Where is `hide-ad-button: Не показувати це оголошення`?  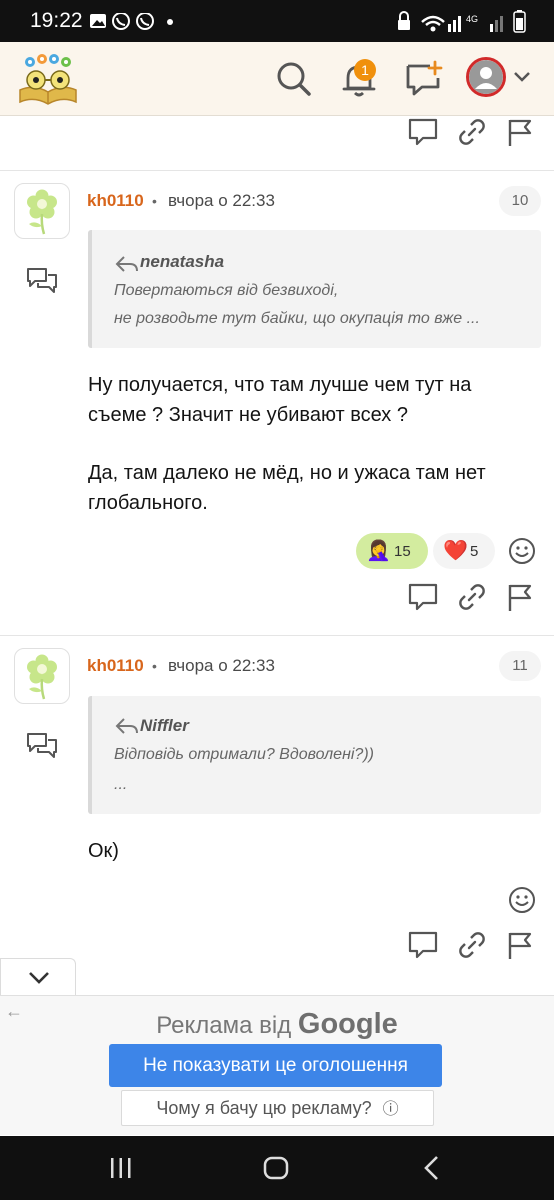 hide-ad-button: Не показувати це оголошення is located at coordinates (275, 1065).